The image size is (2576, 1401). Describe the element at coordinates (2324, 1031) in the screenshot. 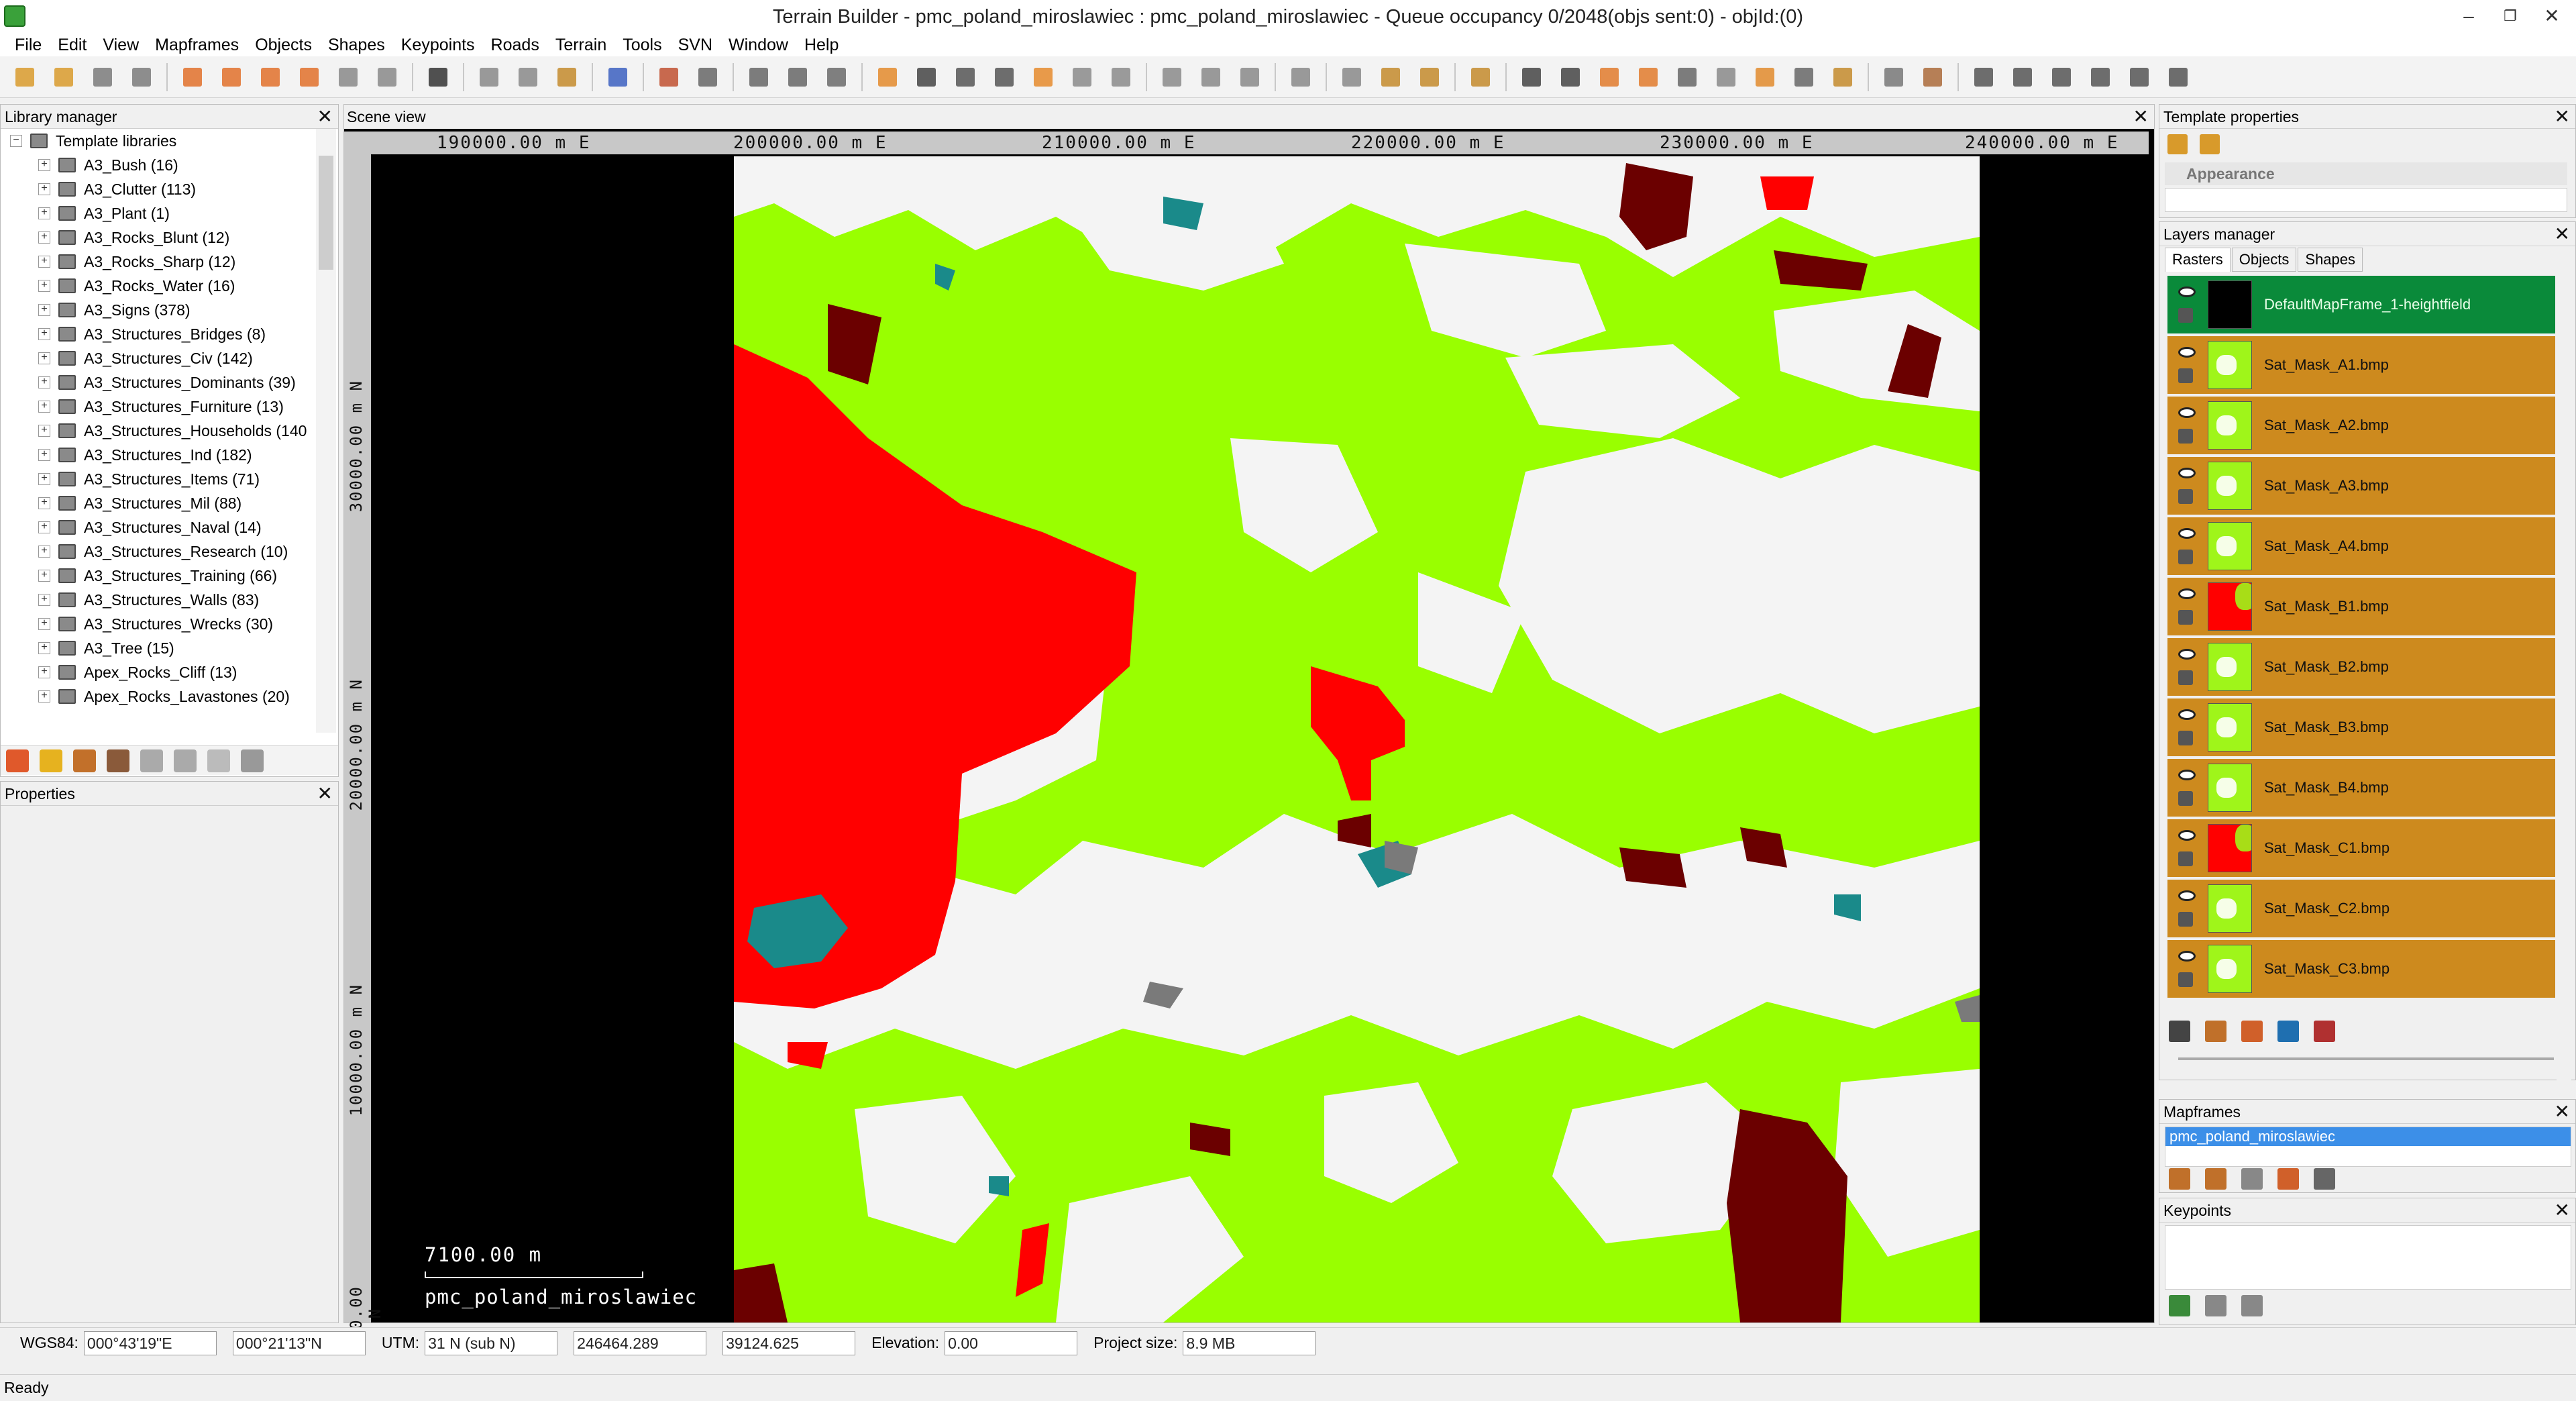

I see `hide-all-icon` at that location.